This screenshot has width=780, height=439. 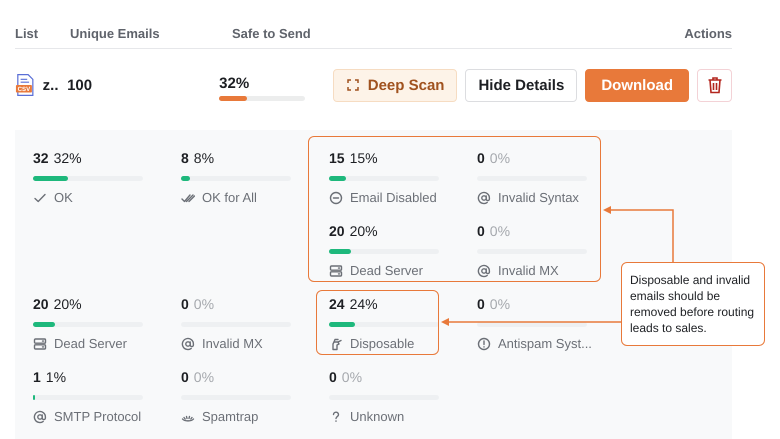 What do you see at coordinates (63, 197) in the screenshot?
I see `stat-label: OK` at bounding box center [63, 197].